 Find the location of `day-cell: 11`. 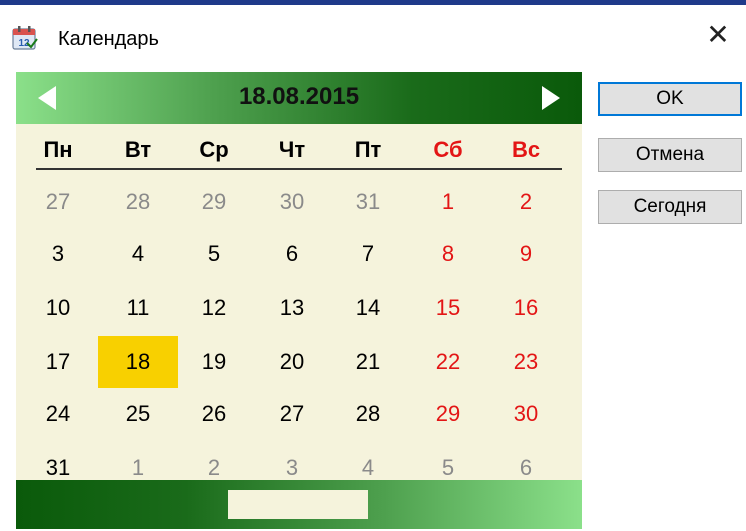

day-cell: 11 is located at coordinates (138, 308).